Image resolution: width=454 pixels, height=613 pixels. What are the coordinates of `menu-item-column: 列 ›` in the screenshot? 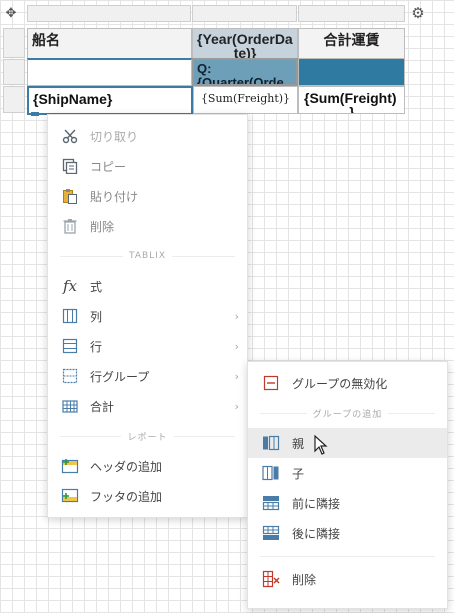 It's located at (147, 316).